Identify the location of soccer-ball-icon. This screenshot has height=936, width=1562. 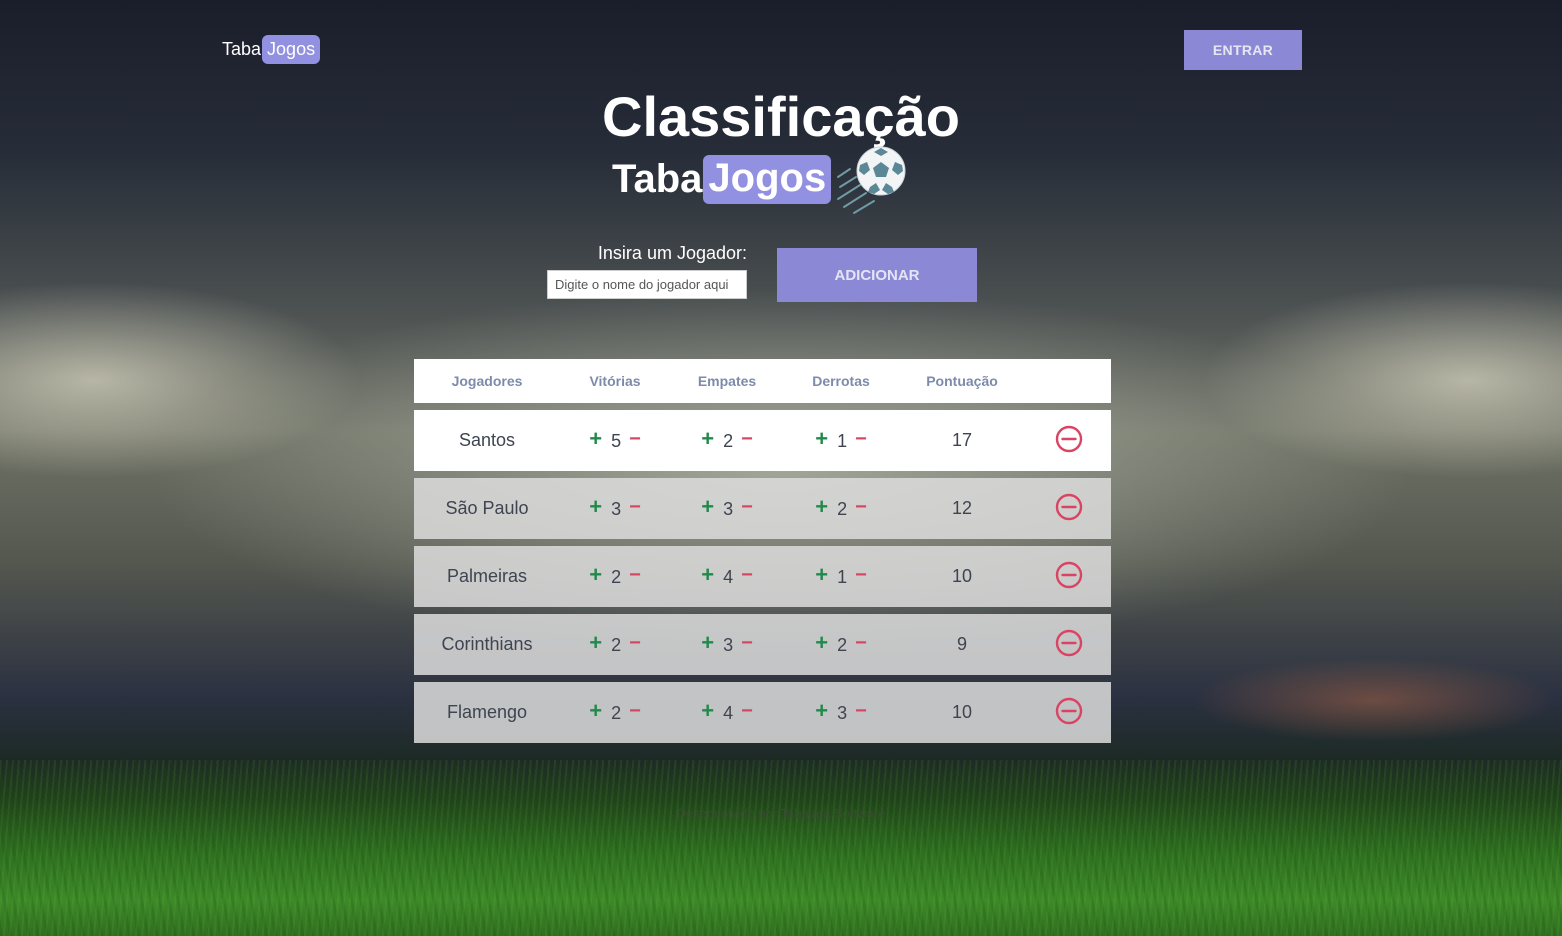
(871, 180).